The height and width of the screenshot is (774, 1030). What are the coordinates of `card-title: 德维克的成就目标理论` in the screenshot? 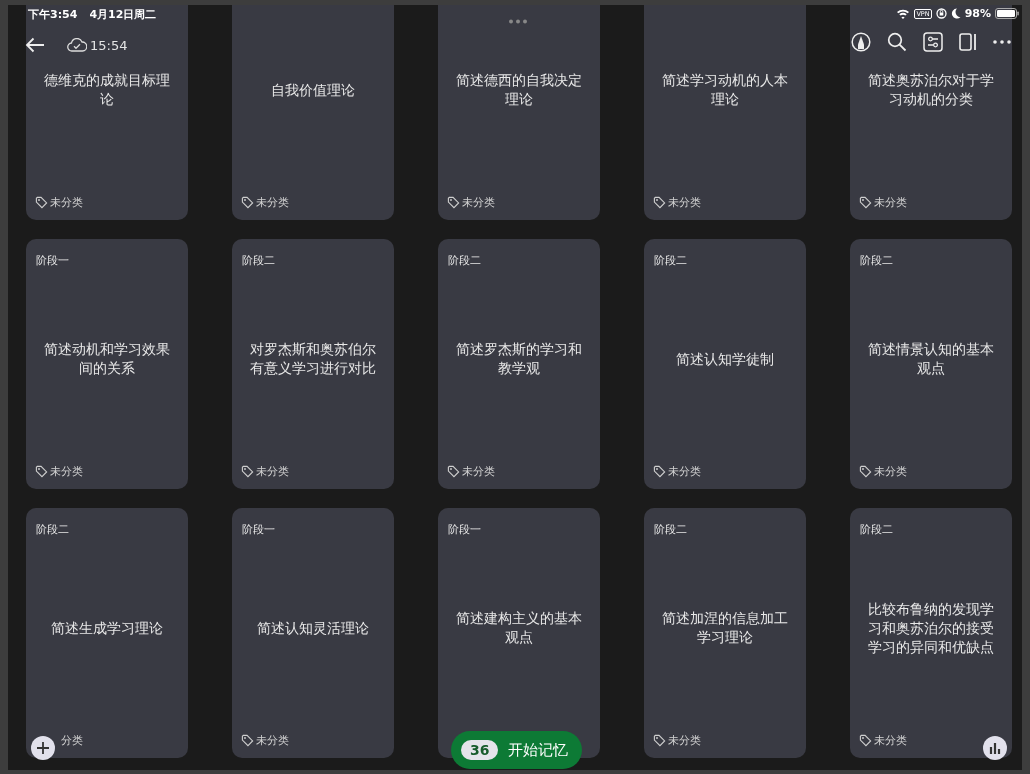 It's located at (107, 90).